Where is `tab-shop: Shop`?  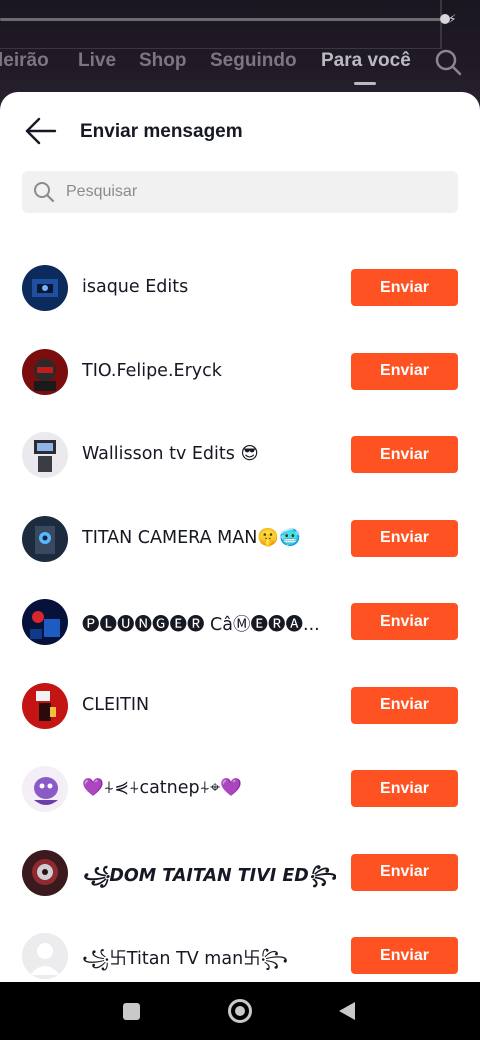
tab-shop: Shop is located at coordinates (163, 61).